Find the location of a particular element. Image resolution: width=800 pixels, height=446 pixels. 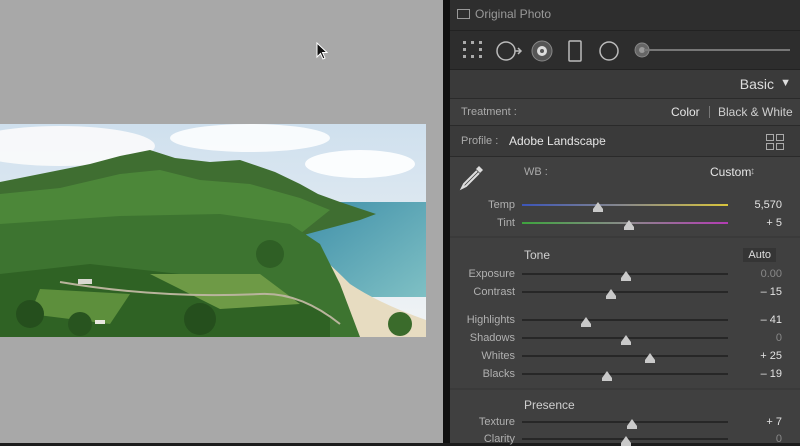

original-photo-toggle: Original Photo is located at coordinates (504, 14).